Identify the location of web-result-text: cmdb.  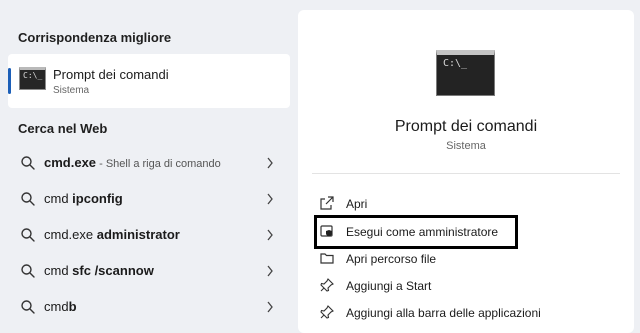
(60, 306).